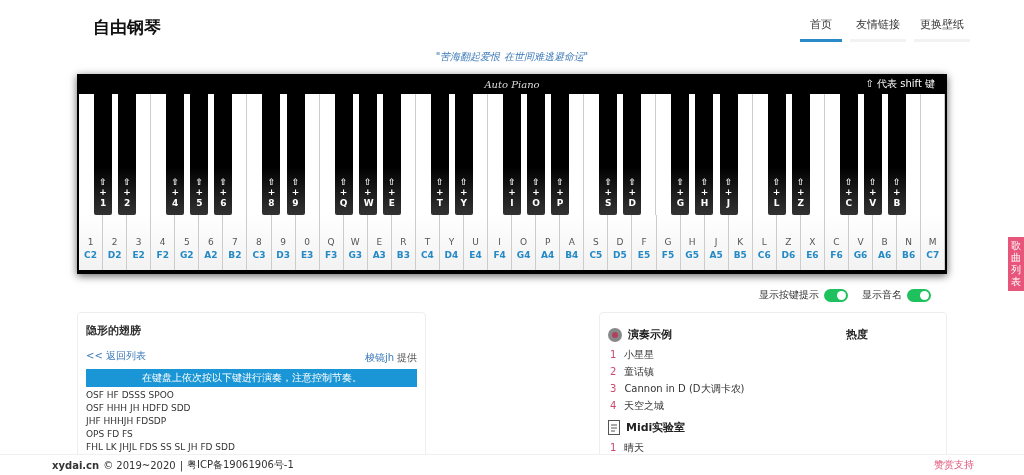 This screenshot has height=475, width=1024. I want to click on natural-key: B A6, so click(885, 242).